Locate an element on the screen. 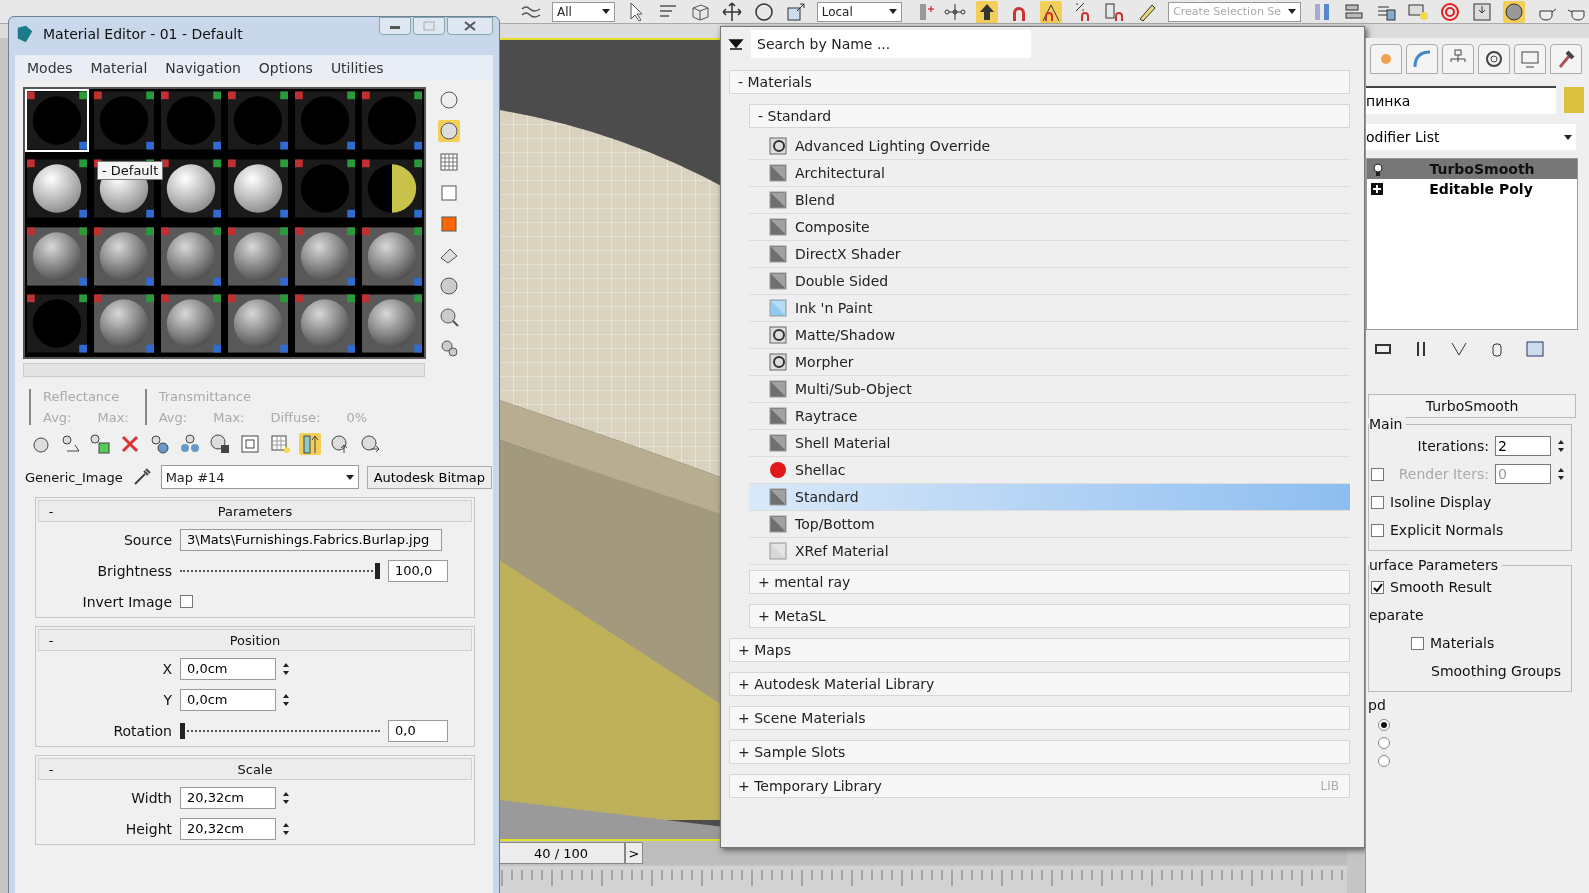 The width and height of the screenshot is (1589, 893). map-type-button: Autodesk Bitmap is located at coordinates (429, 477).